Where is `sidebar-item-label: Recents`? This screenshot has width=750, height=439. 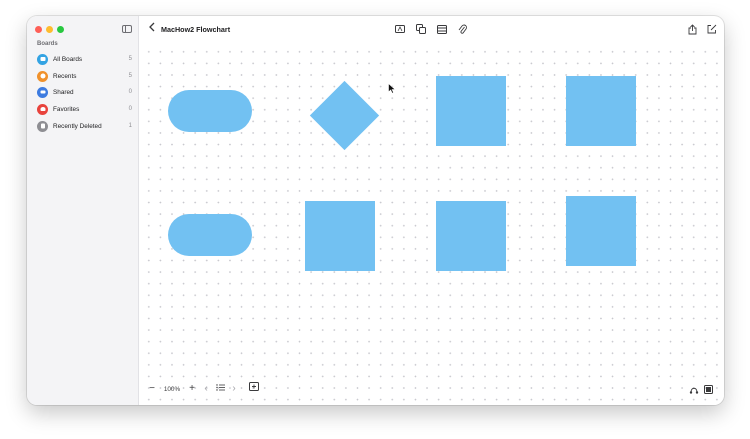 sidebar-item-label: Recents is located at coordinates (65, 76).